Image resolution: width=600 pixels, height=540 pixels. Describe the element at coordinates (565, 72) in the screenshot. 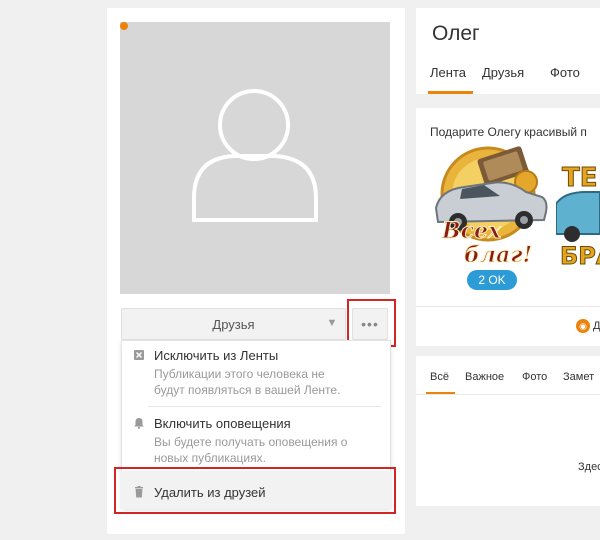

I see `tab-photos: Фото` at that location.